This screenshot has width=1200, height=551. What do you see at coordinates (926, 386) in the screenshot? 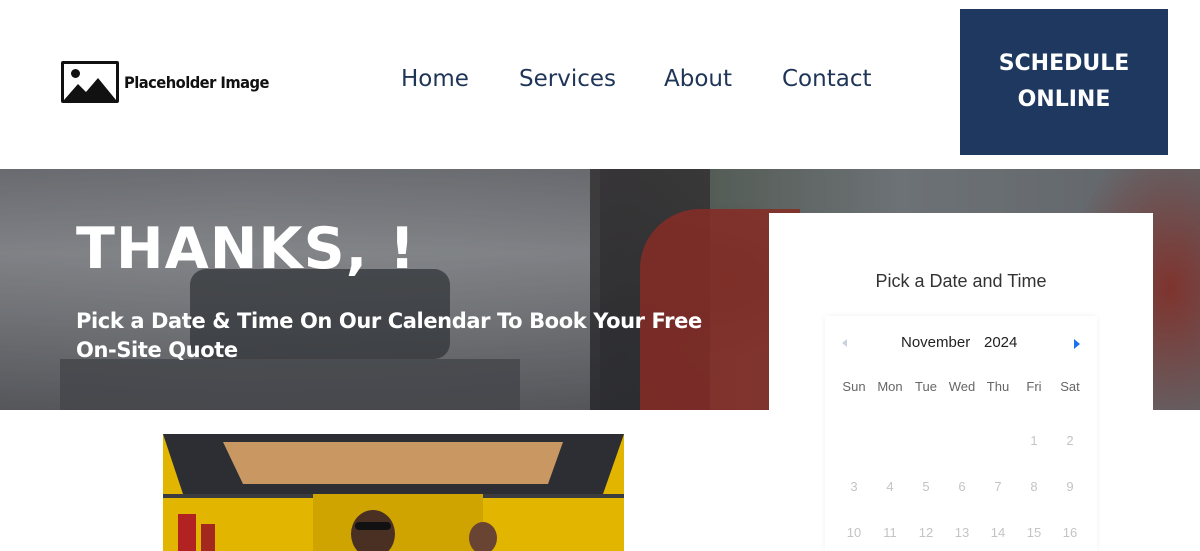
I see `weekday-tue: Tue` at bounding box center [926, 386].